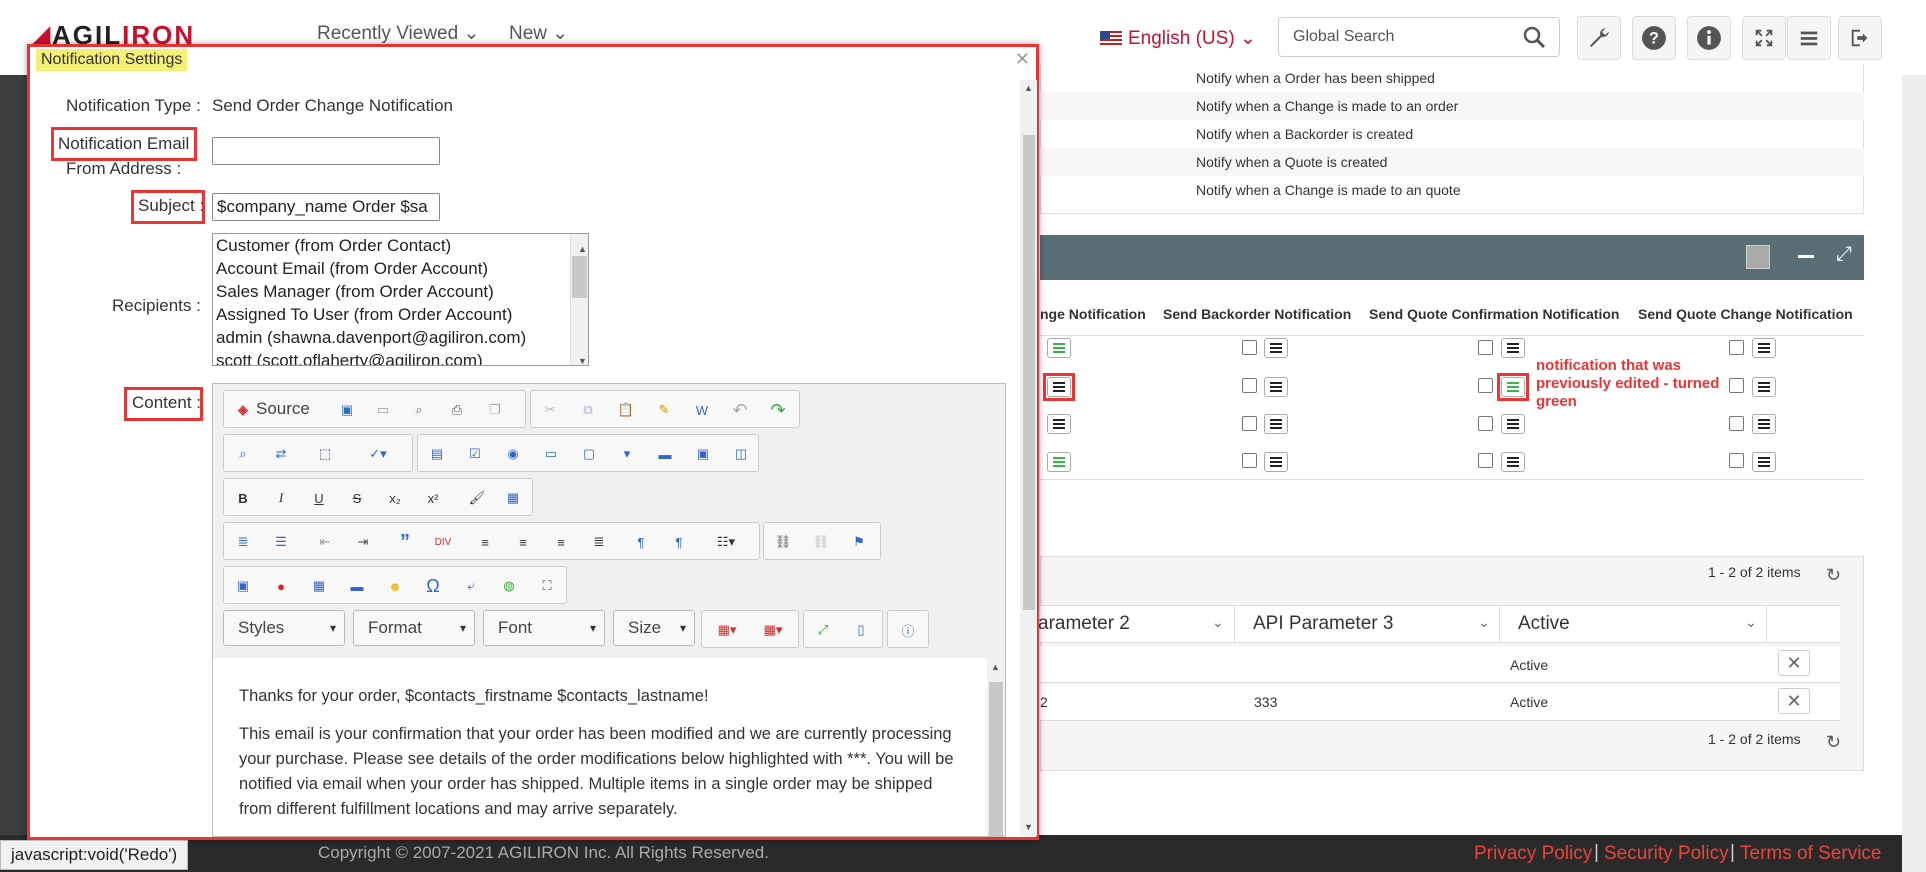  Describe the element at coordinates (1764, 38) in the screenshot. I see `fullscreen-icon` at that location.